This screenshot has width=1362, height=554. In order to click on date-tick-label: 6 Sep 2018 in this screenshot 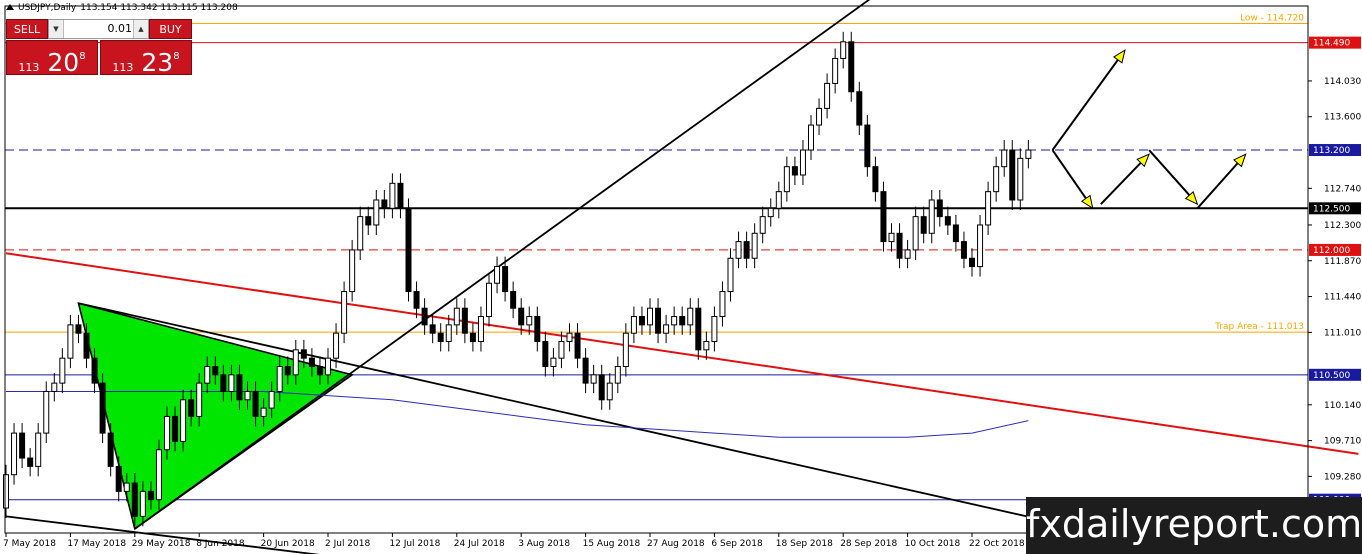, I will do `click(737, 544)`.